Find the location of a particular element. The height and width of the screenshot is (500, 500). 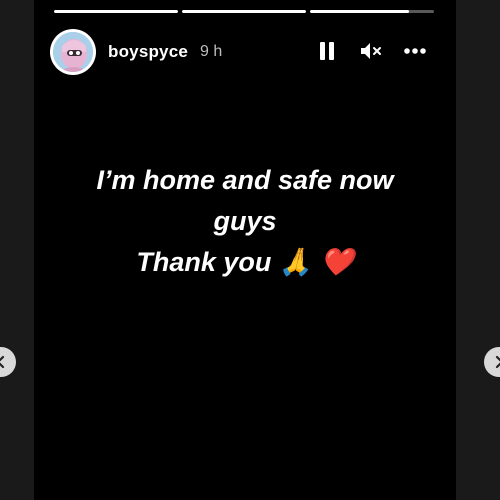

chevron-right-icon is located at coordinates (497, 362).